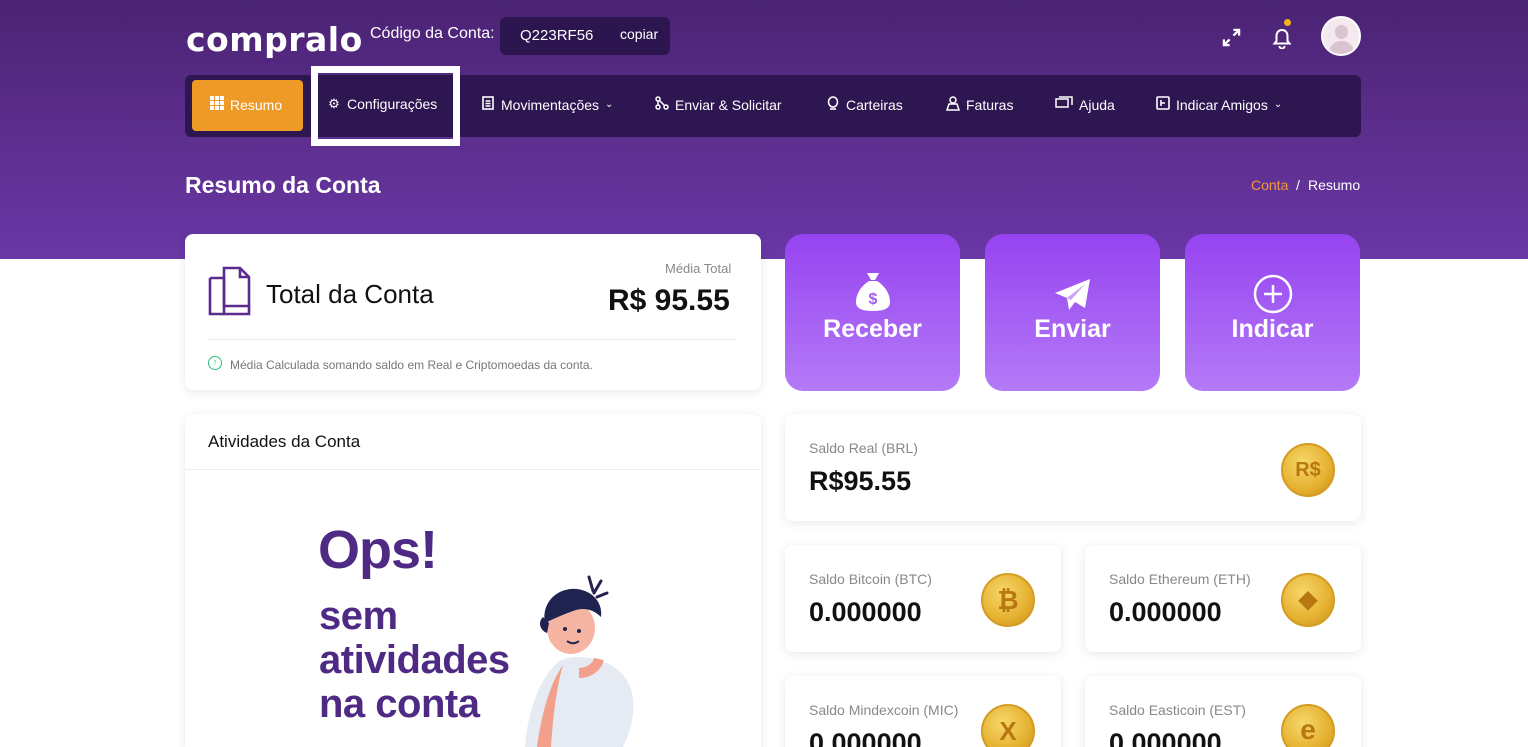 This screenshot has height=747, width=1528. I want to click on nav-label-carteiras: Carteiras, so click(874, 105).